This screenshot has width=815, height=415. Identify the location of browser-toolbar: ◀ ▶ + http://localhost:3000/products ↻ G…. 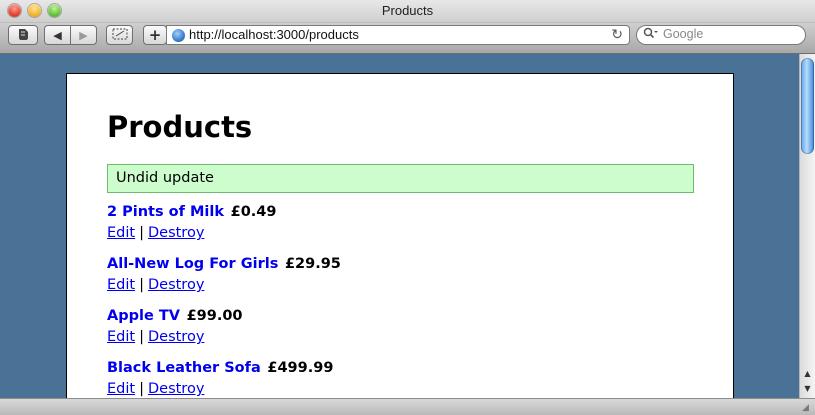
(407, 38).